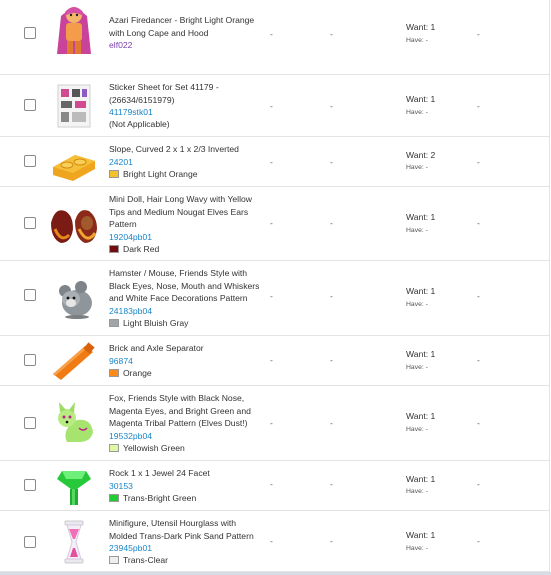 The image size is (551, 575). I want to click on curved-slope-icon, so click(74, 162).